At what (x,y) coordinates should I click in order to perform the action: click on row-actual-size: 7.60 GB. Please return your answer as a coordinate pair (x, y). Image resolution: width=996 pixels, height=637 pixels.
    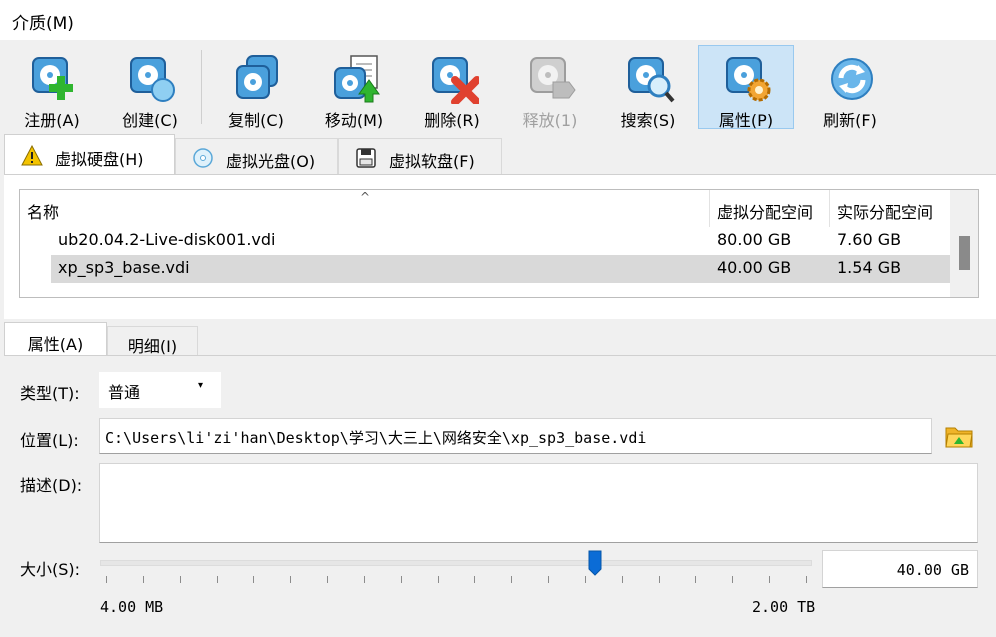
    Looking at the image, I should click on (869, 239).